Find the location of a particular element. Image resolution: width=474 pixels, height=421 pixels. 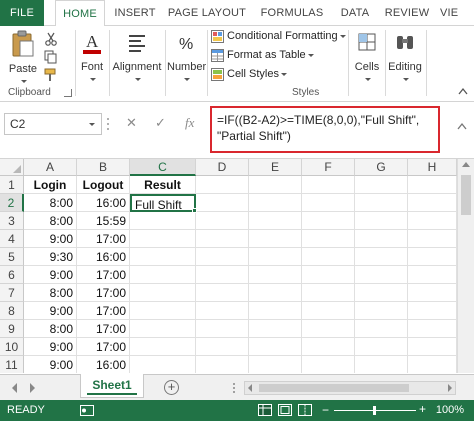

cut-icon is located at coordinates (51, 39).